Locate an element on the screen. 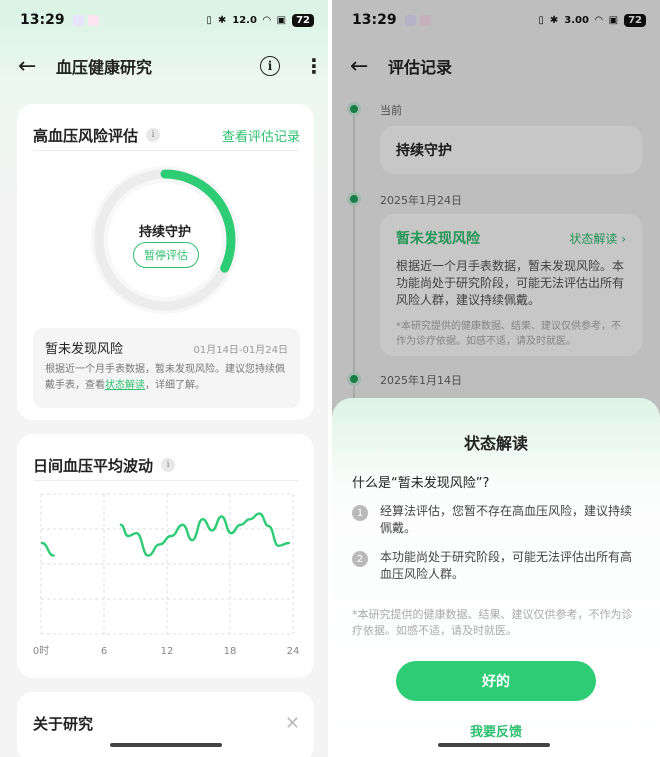 The height and width of the screenshot is (757, 660). item-text: 本功能尚处于研究阶段，可能无法评估出所有高血压风险人群。 is located at coordinates (506, 565).